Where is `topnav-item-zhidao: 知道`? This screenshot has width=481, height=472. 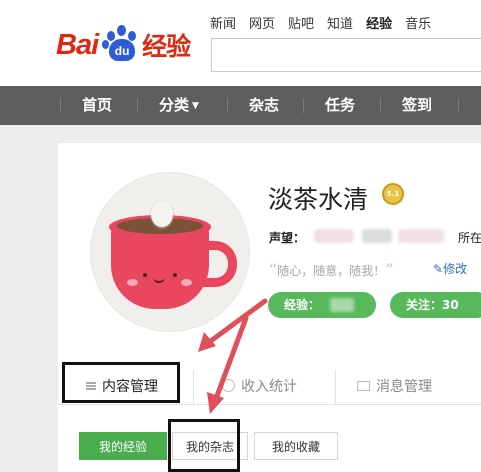
topnav-item-zhidao: 知道 is located at coordinates (340, 22).